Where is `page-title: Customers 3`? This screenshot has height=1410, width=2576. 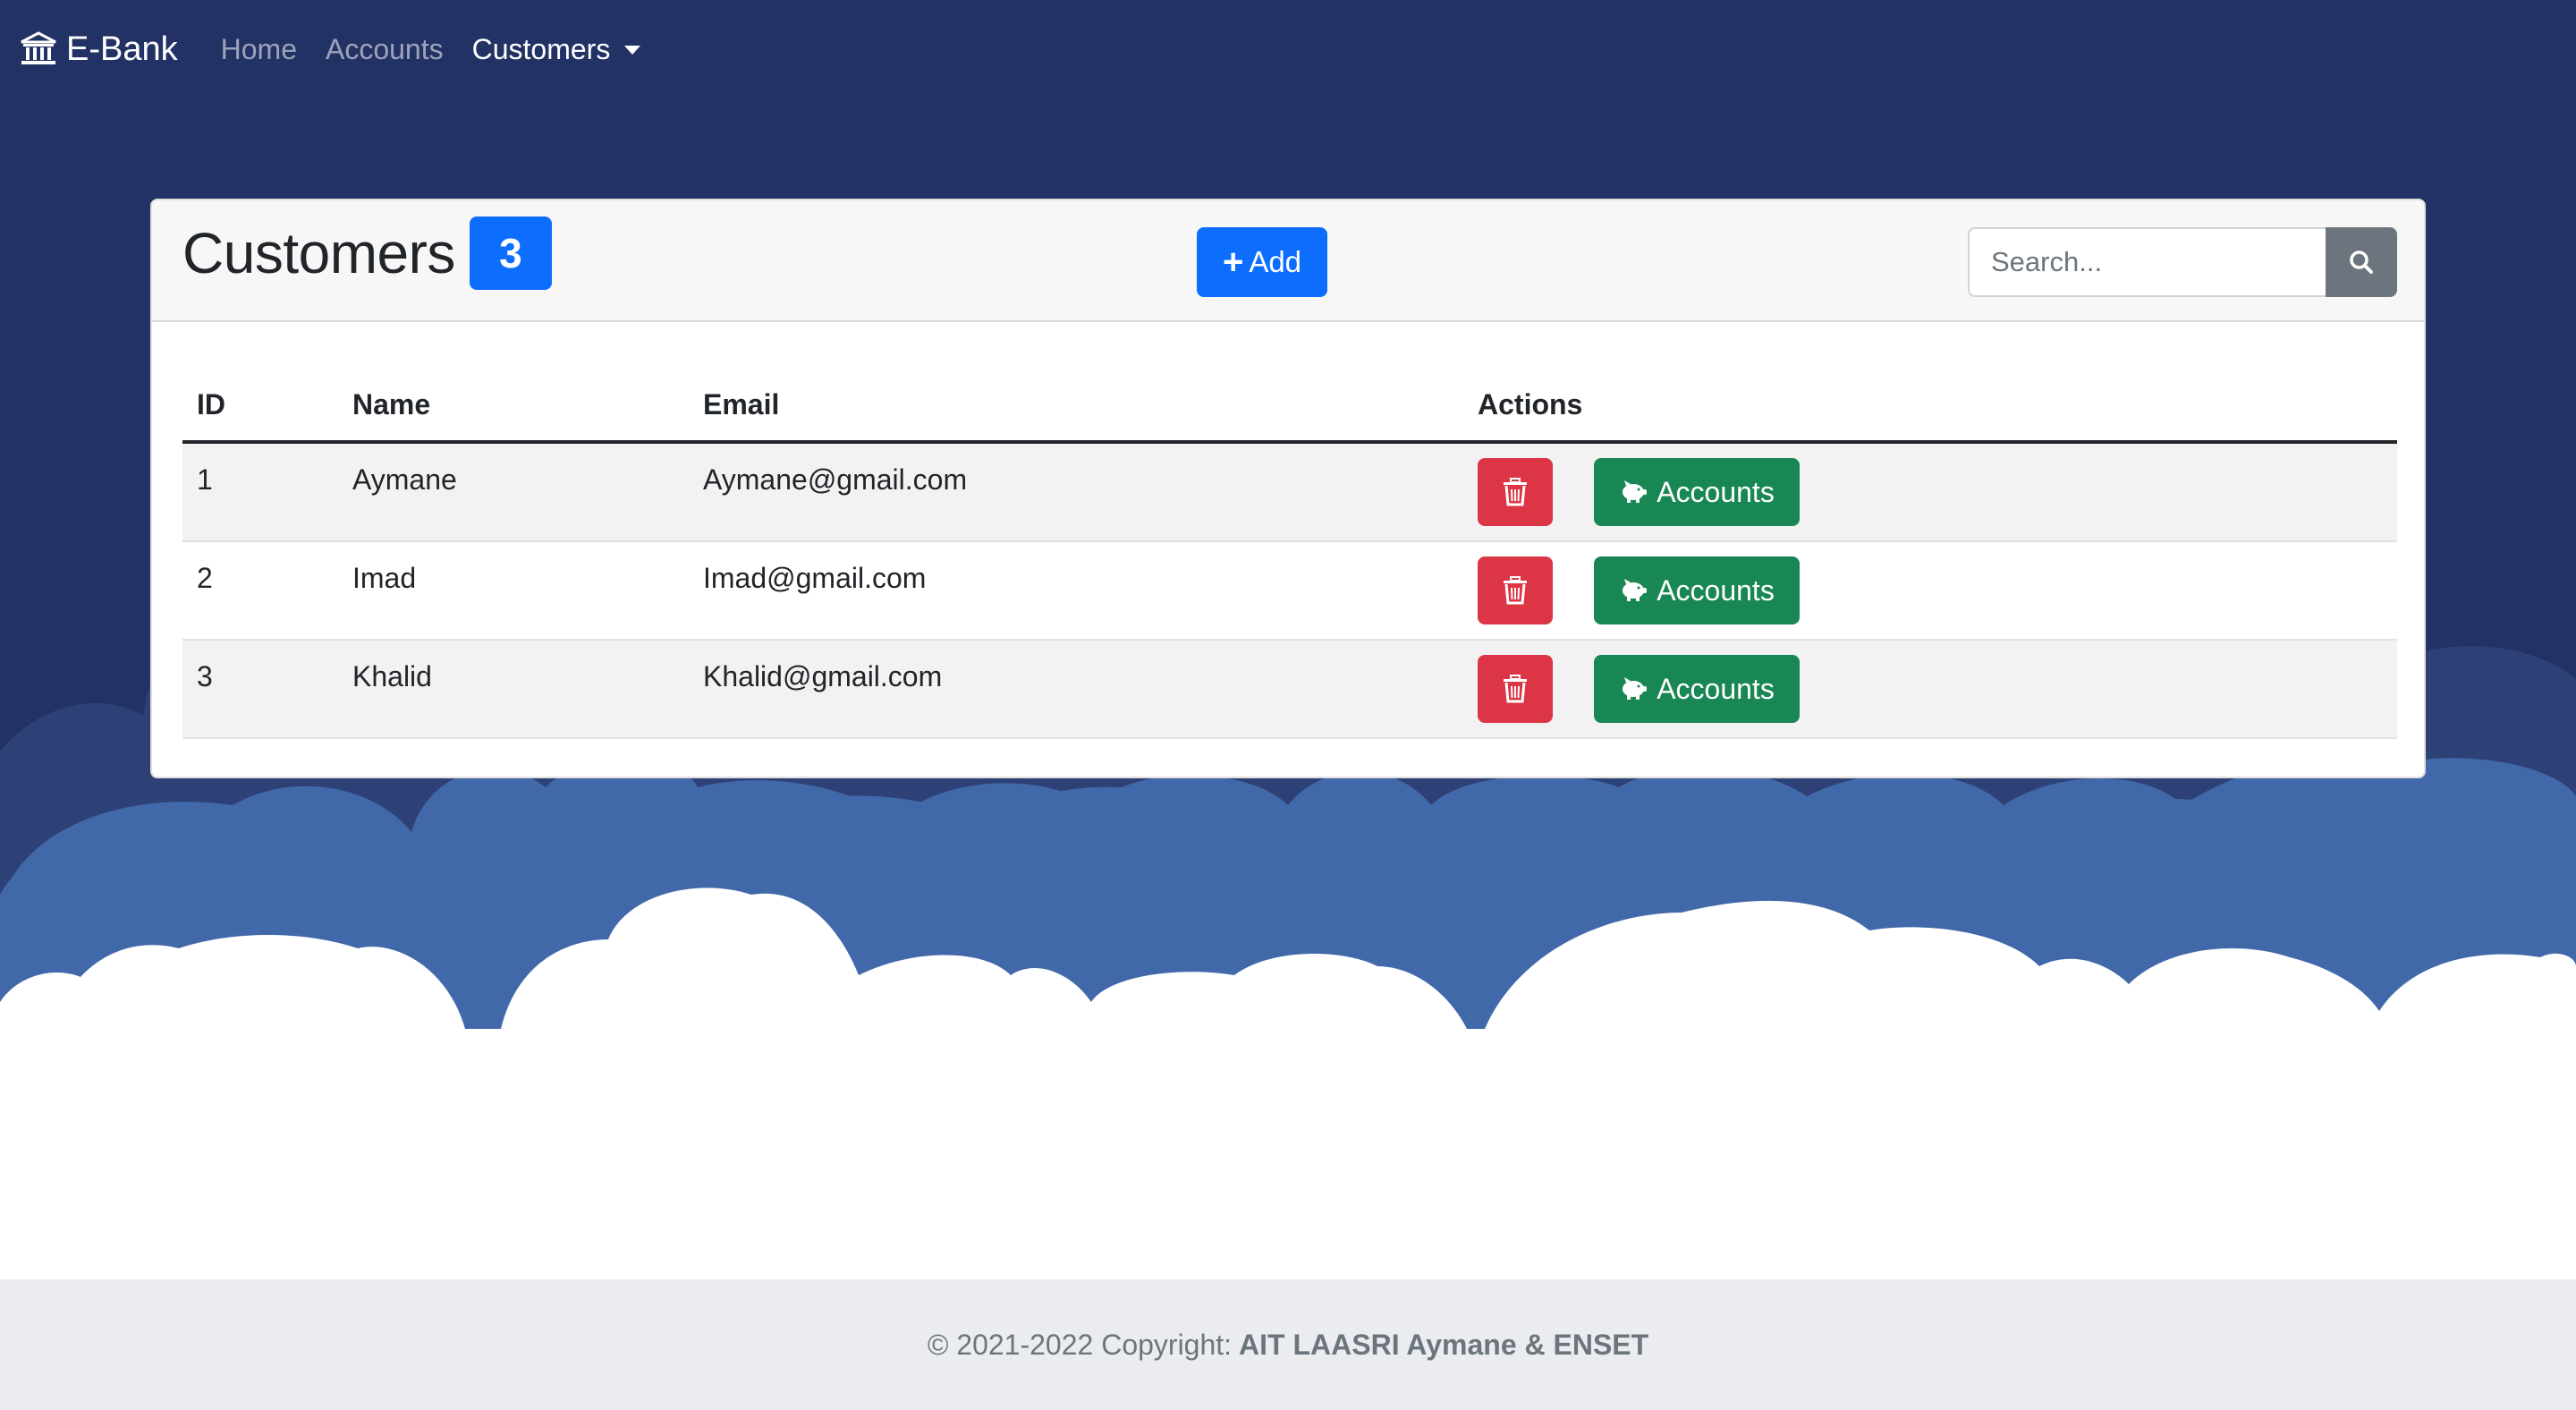
page-title: Customers 3 is located at coordinates (367, 254).